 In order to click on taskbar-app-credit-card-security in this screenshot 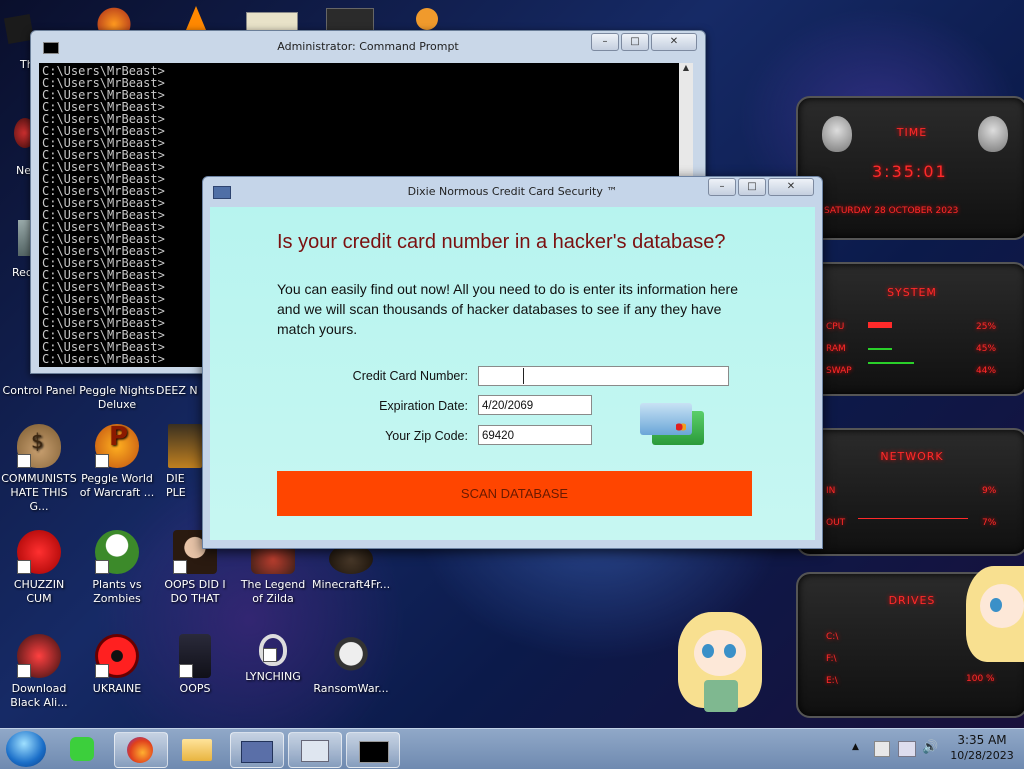, I will do `click(257, 750)`.